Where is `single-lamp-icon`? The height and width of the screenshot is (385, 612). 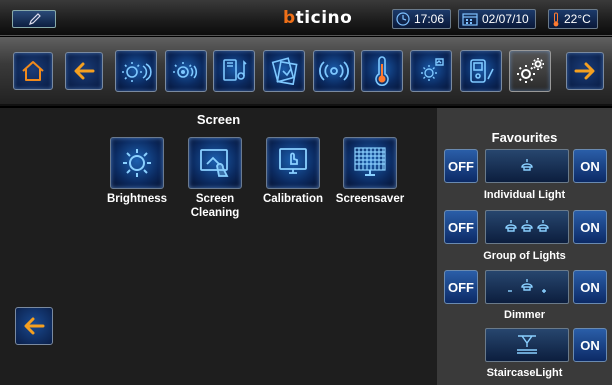
single-lamp-icon is located at coordinates (527, 165).